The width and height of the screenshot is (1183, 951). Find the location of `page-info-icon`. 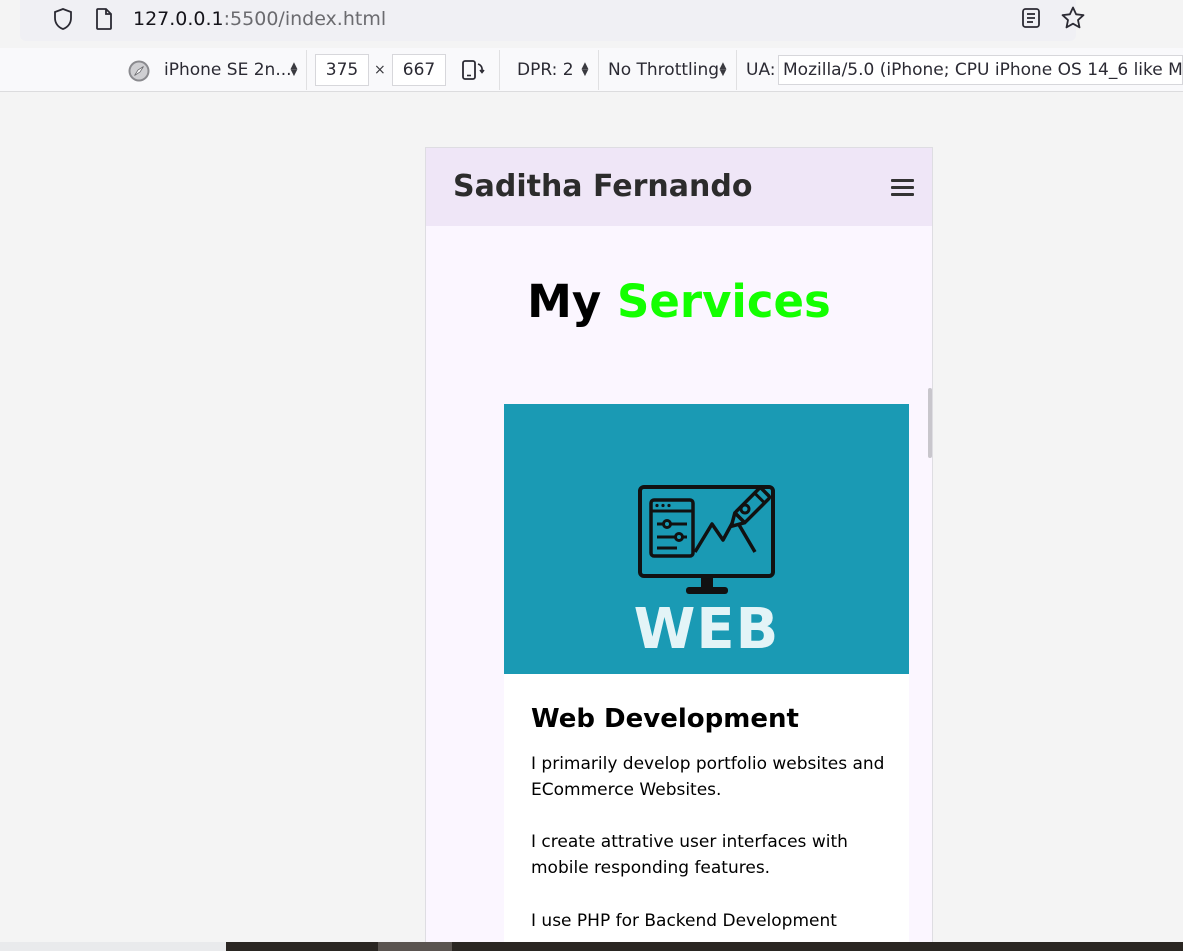

page-info-icon is located at coordinates (104, 19).